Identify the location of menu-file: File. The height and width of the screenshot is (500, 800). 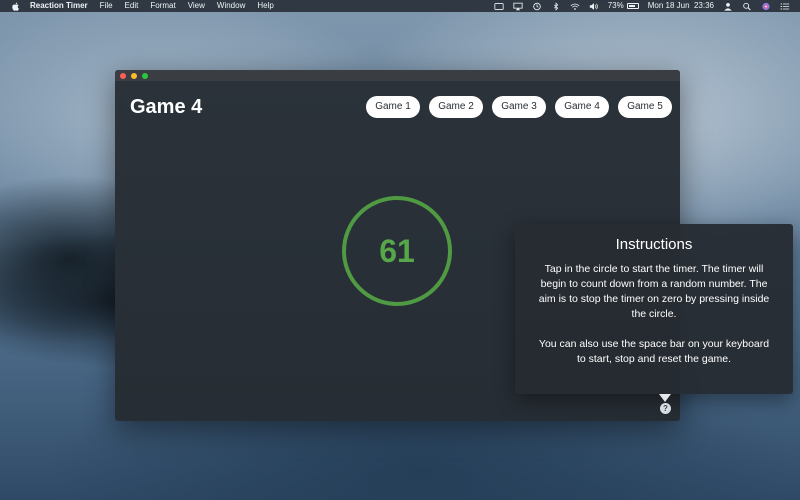
(106, 6).